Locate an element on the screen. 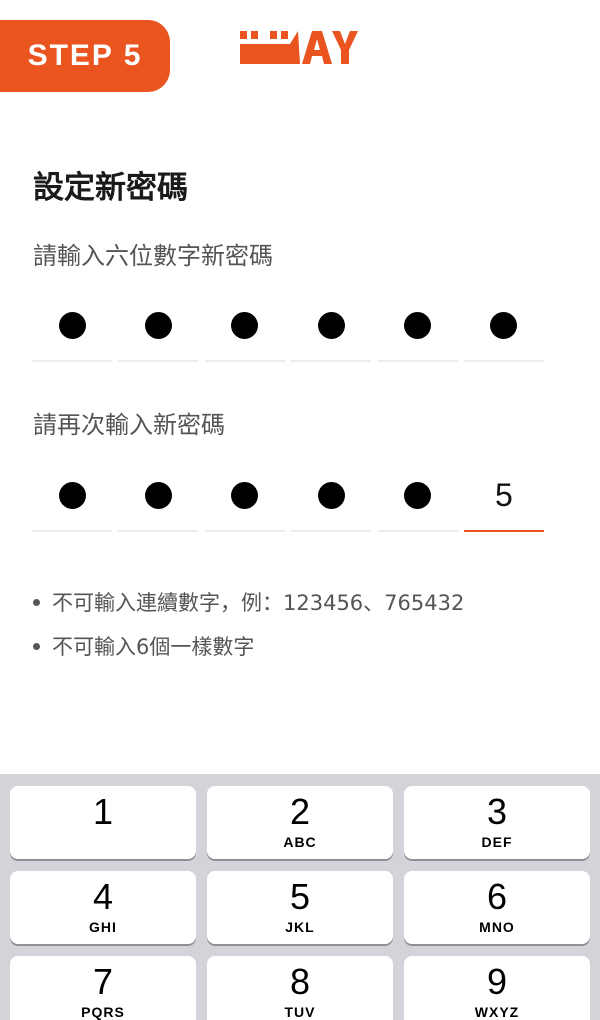 The height and width of the screenshot is (1020, 600). key-number: 7 is located at coordinates (103, 981).